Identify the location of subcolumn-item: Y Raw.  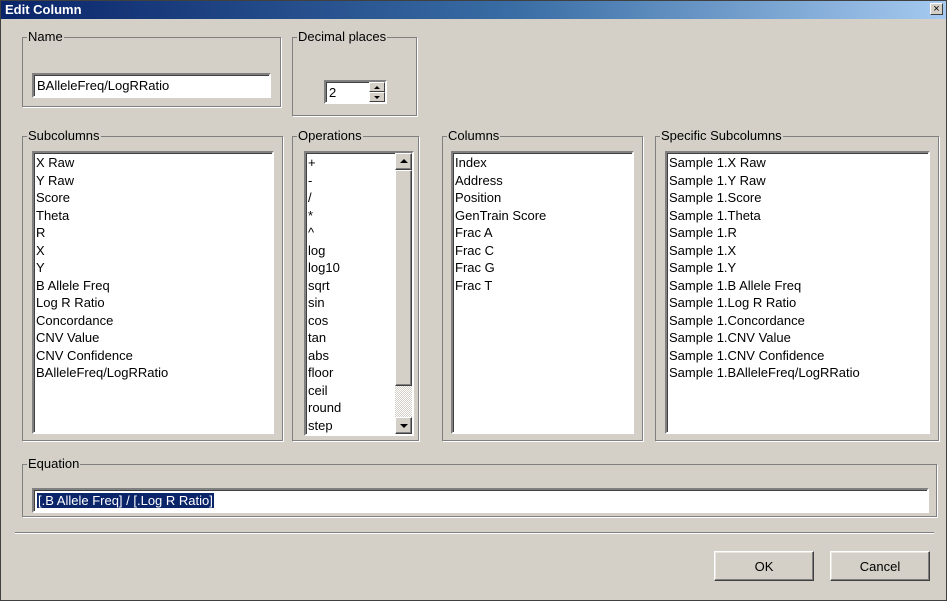
(153, 181).